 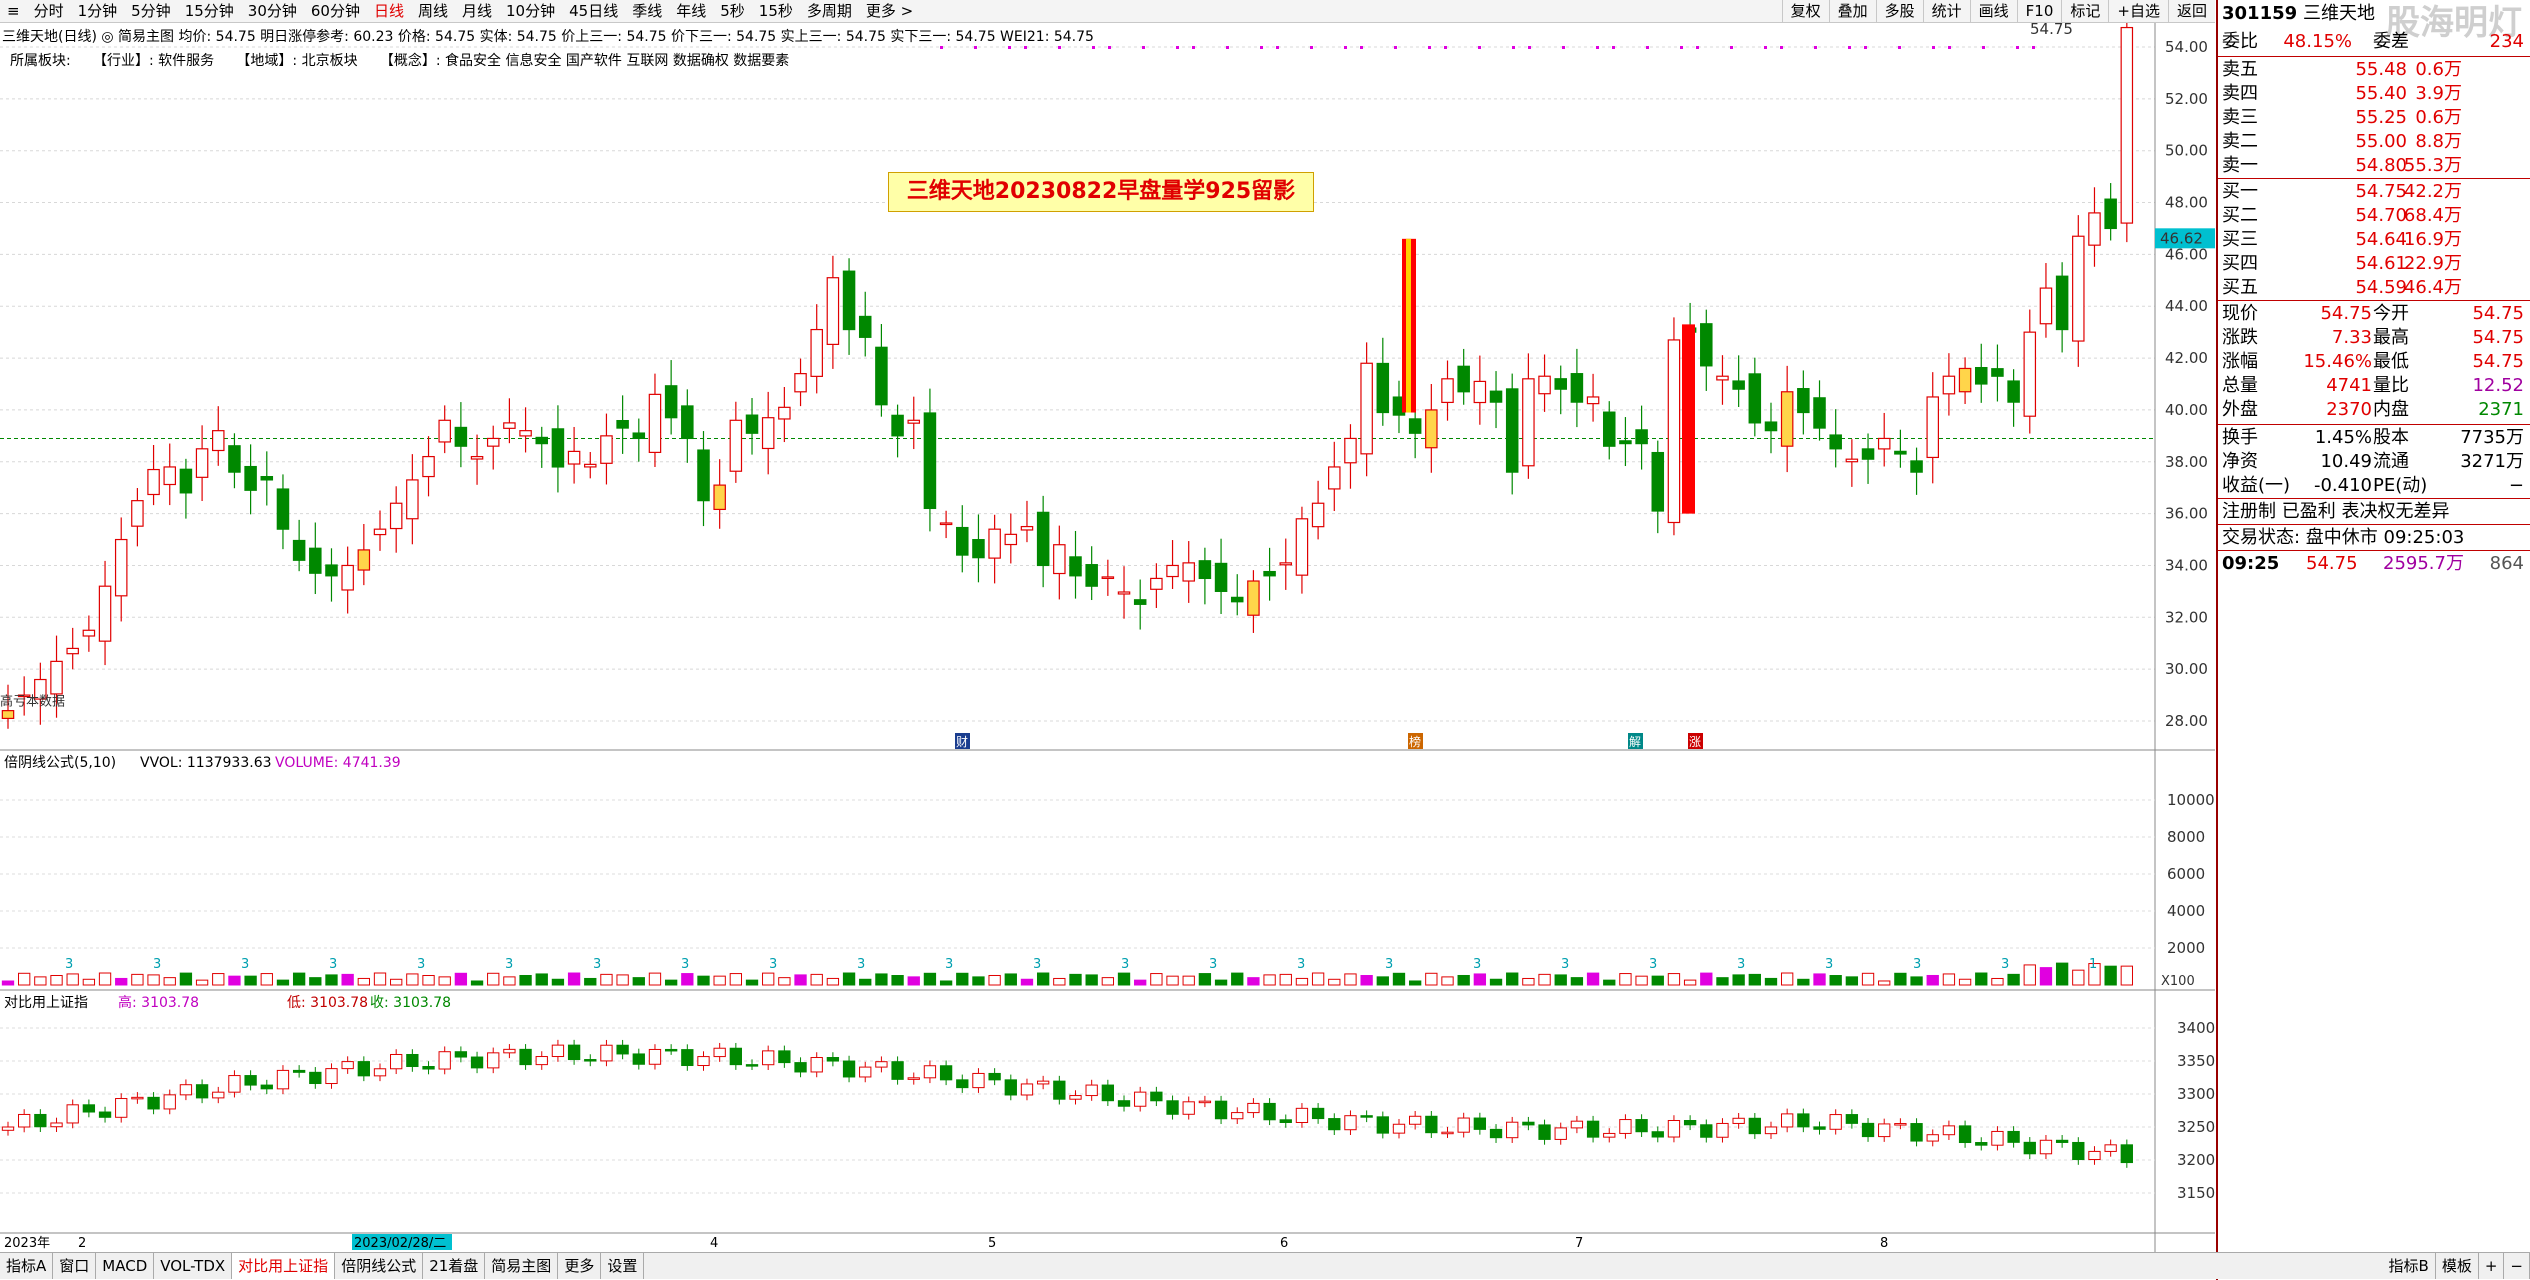 What do you see at coordinates (2381, 166) in the screenshot?
I see `sell-price: 54.80` at bounding box center [2381, 166].